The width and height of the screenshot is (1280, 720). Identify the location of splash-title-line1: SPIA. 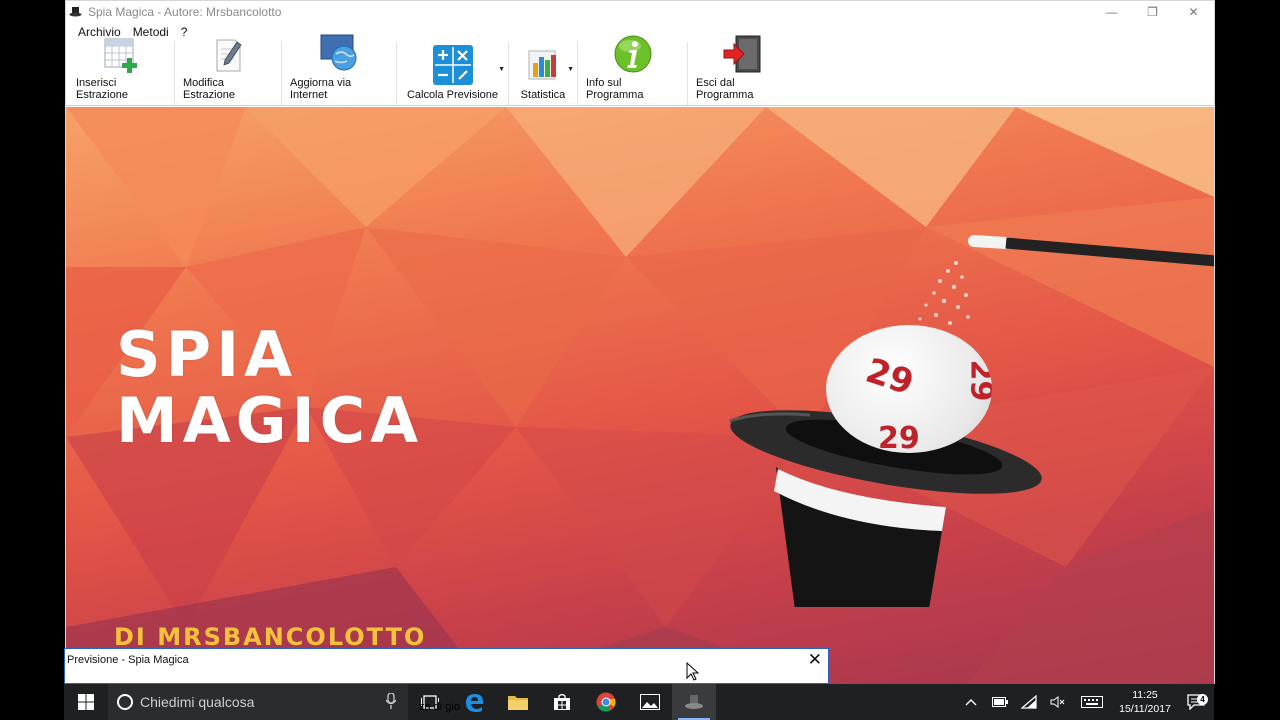
(207, 354).